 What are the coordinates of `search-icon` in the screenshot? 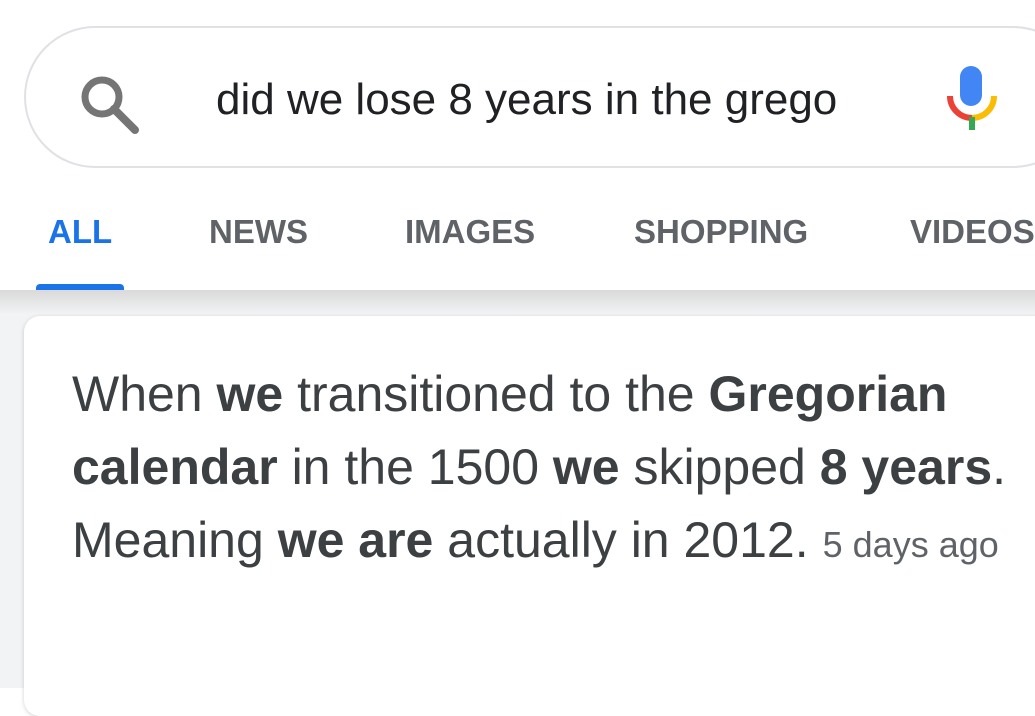 It's located at (110, 105).